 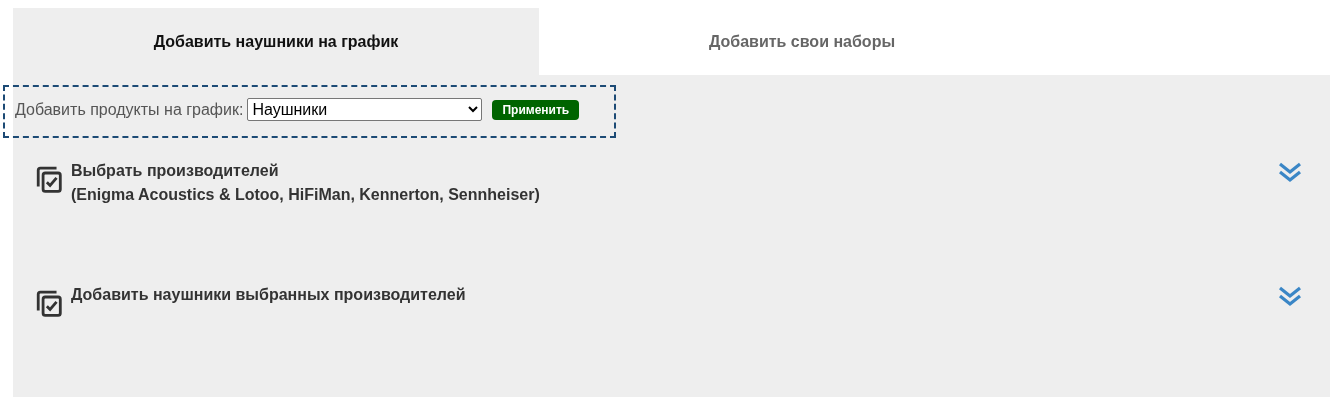 I want to click on add-label: Добавить продукты на график:, so click(x=129, y=109).